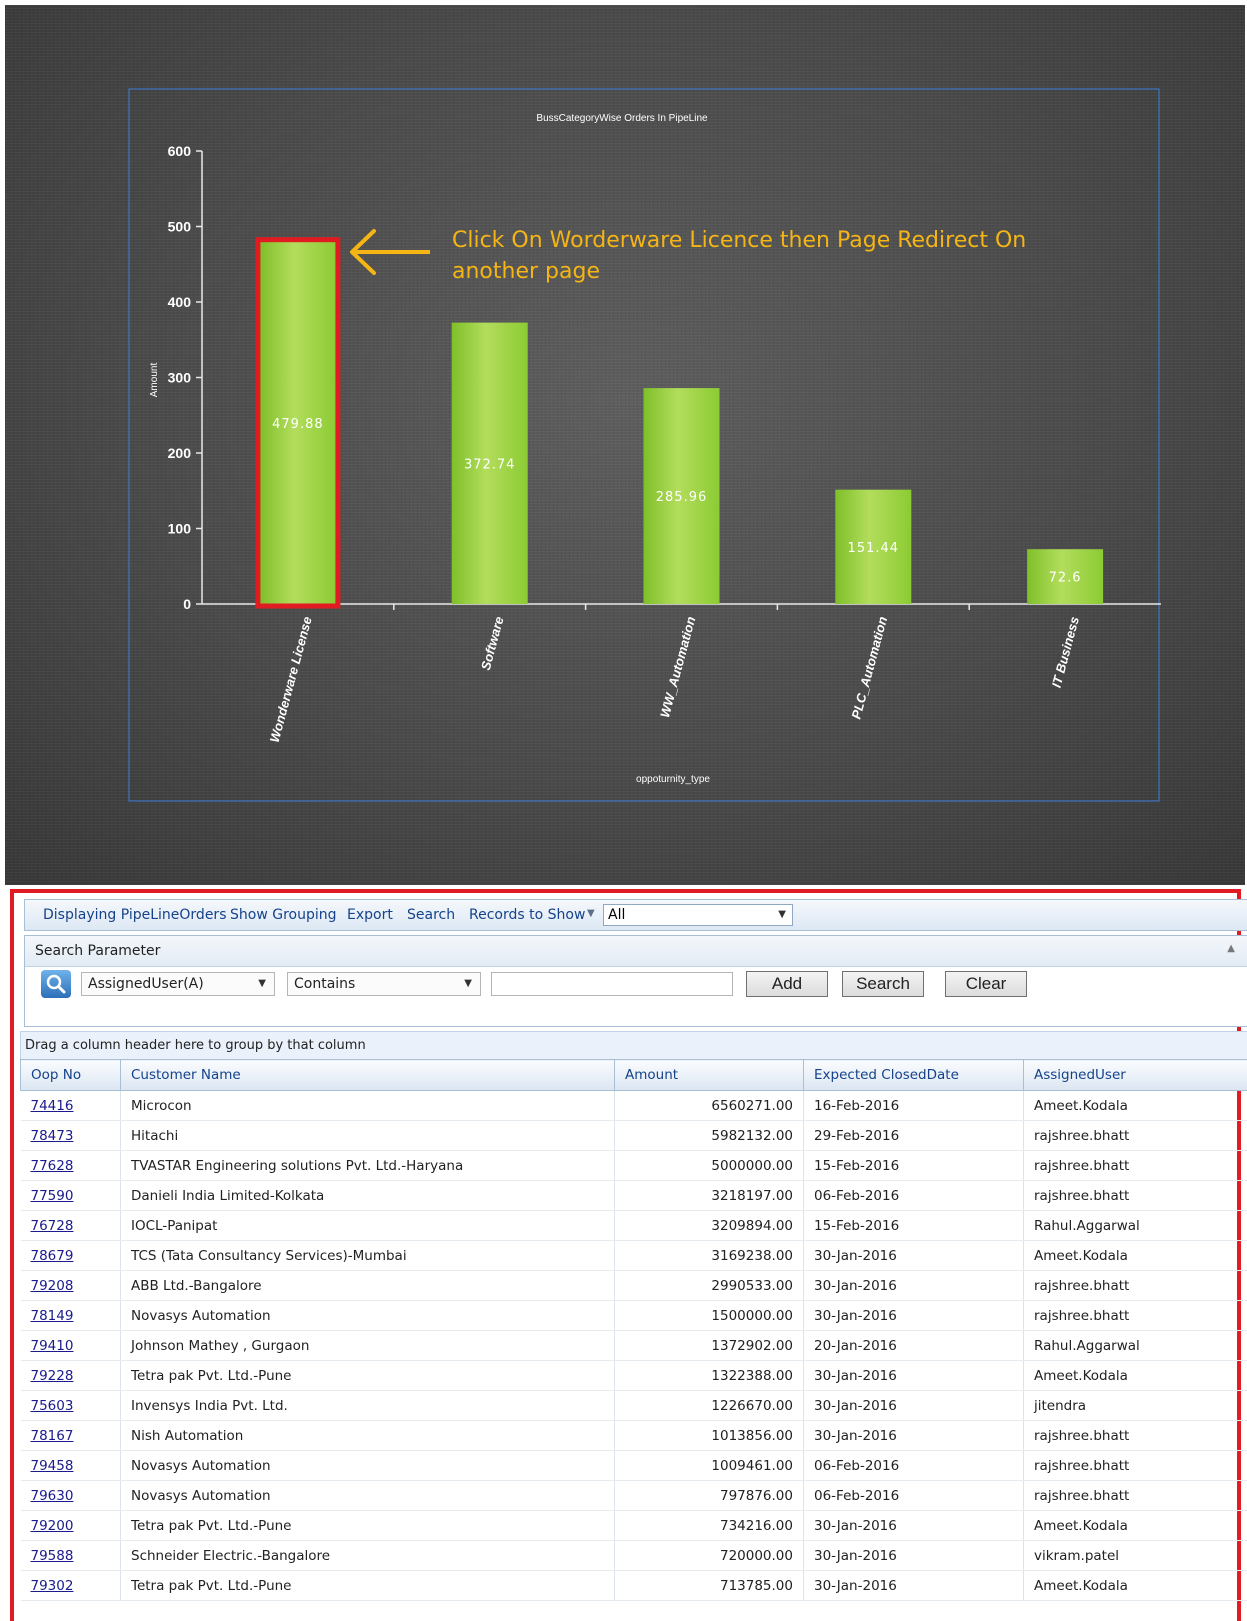  What do you see at coordinates (709, 1465) in the screenshot?
I see `amount-cell: 1009461.00` at bounding box center [709, 1465].